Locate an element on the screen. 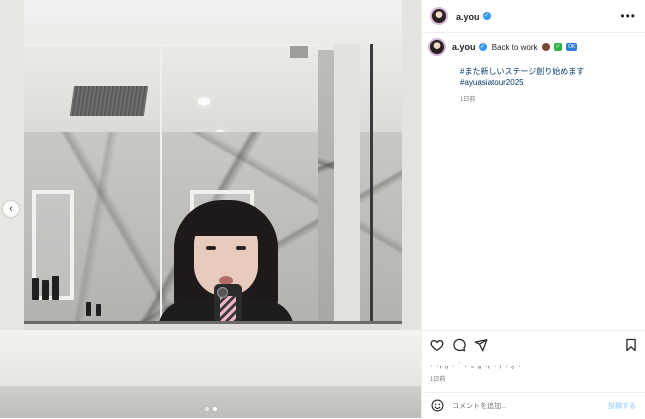  phone-strap is located at coordinates (228, 308).